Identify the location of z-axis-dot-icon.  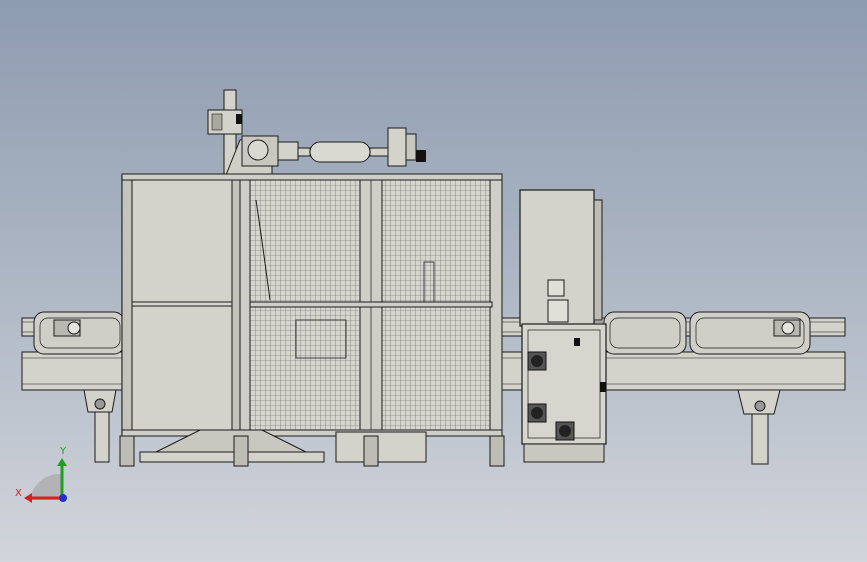
(63, 498).